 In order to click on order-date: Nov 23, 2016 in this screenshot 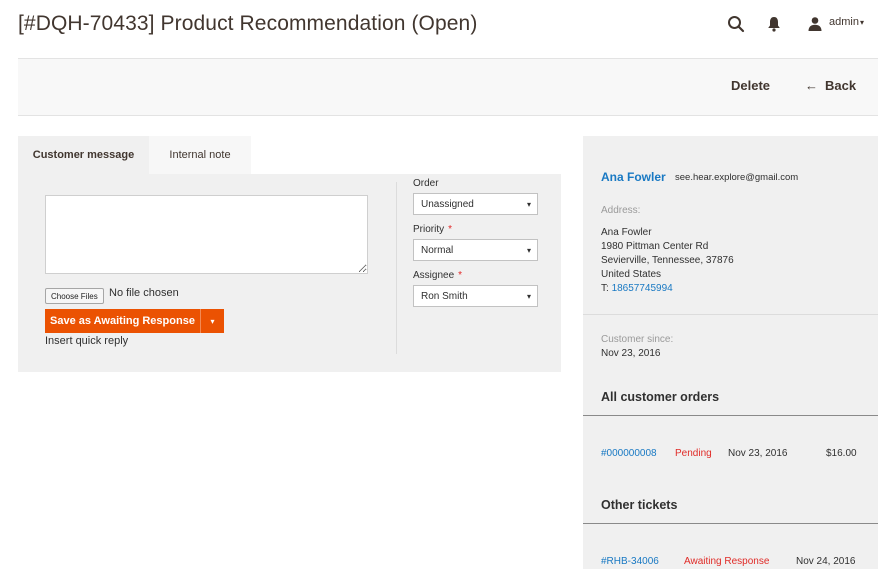, I will do `click(758, 453)`.